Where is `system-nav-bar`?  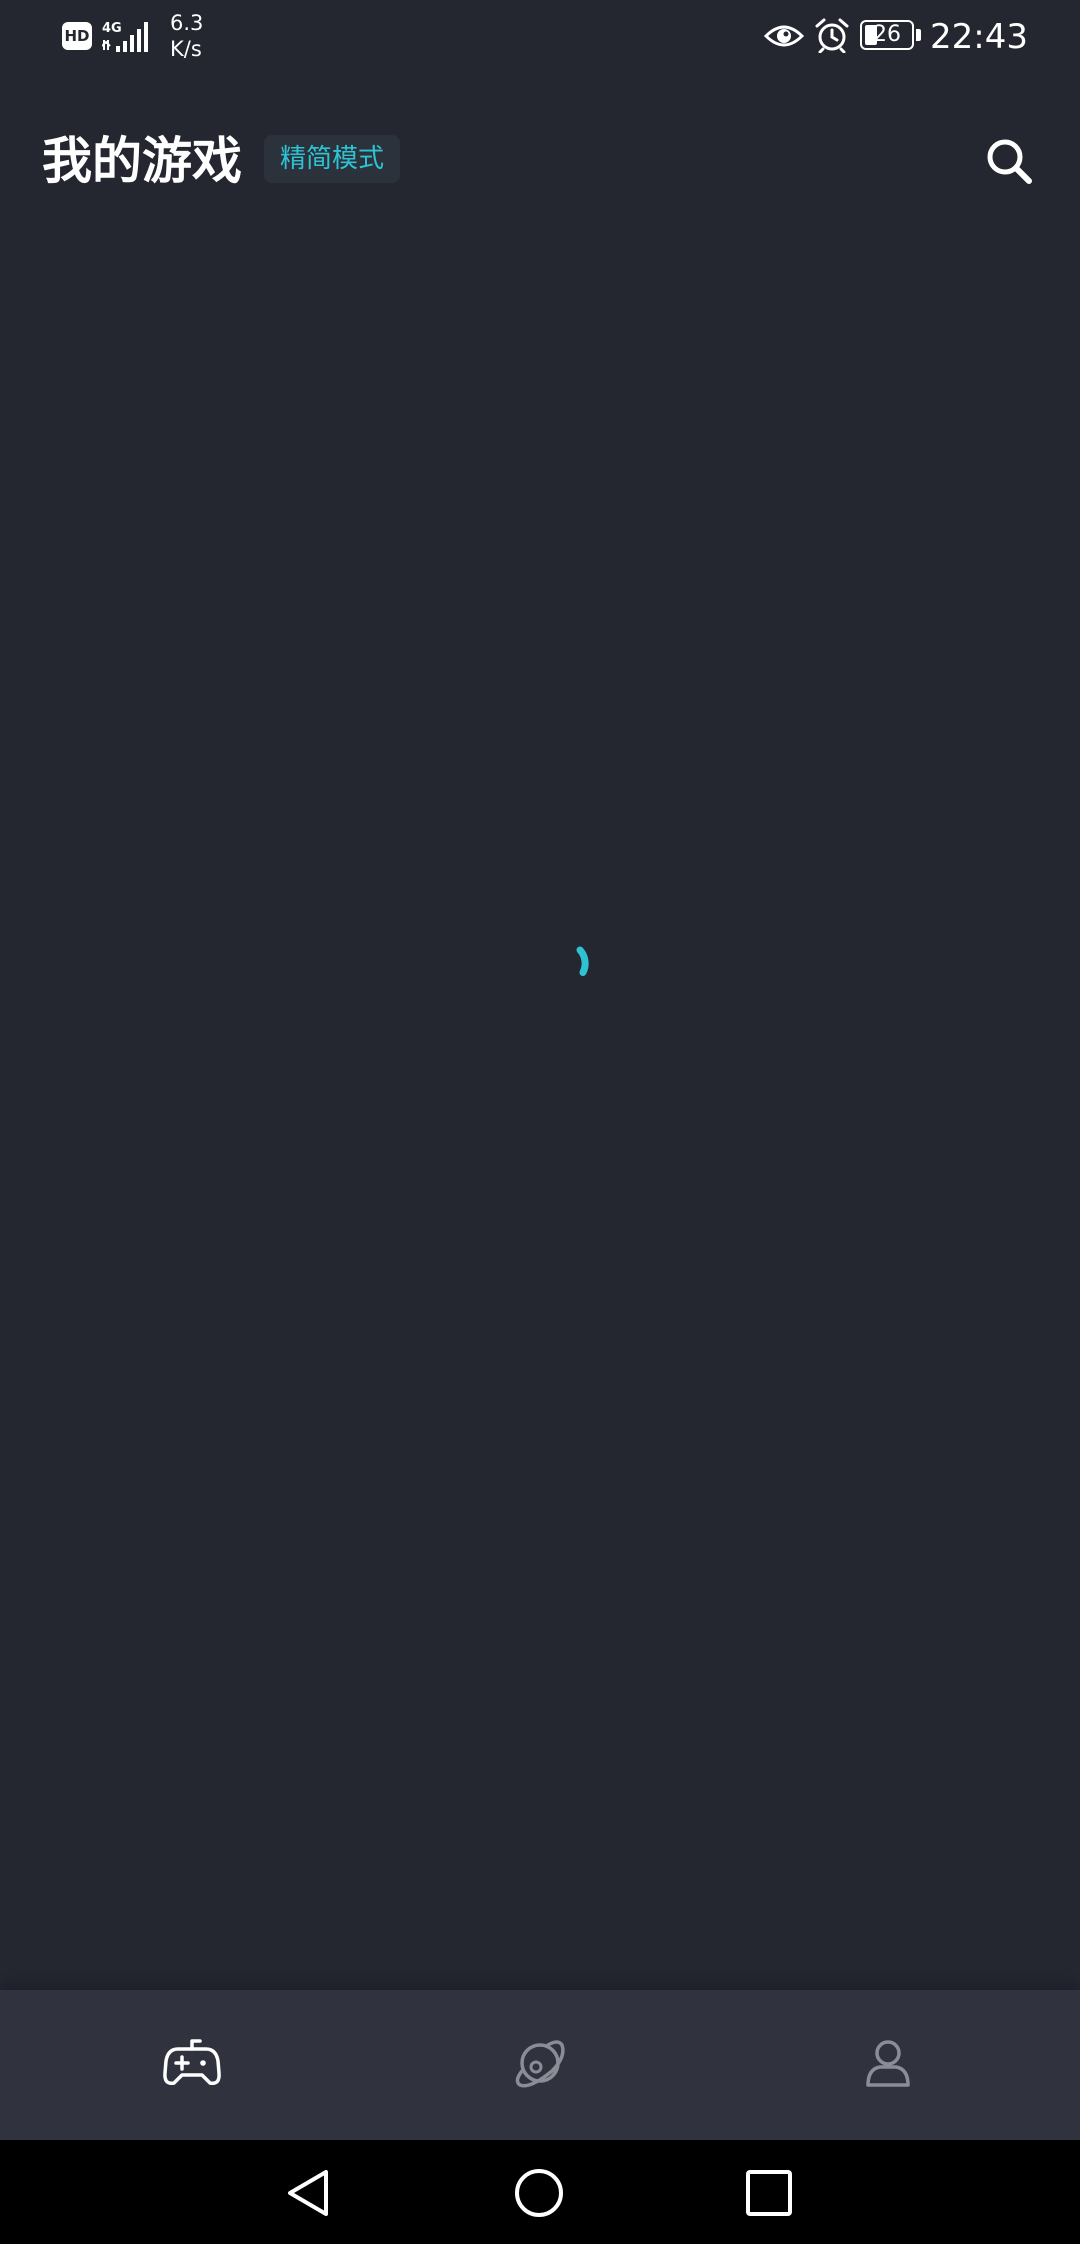
system-nav-bar is located at coordinates (540, 2192).